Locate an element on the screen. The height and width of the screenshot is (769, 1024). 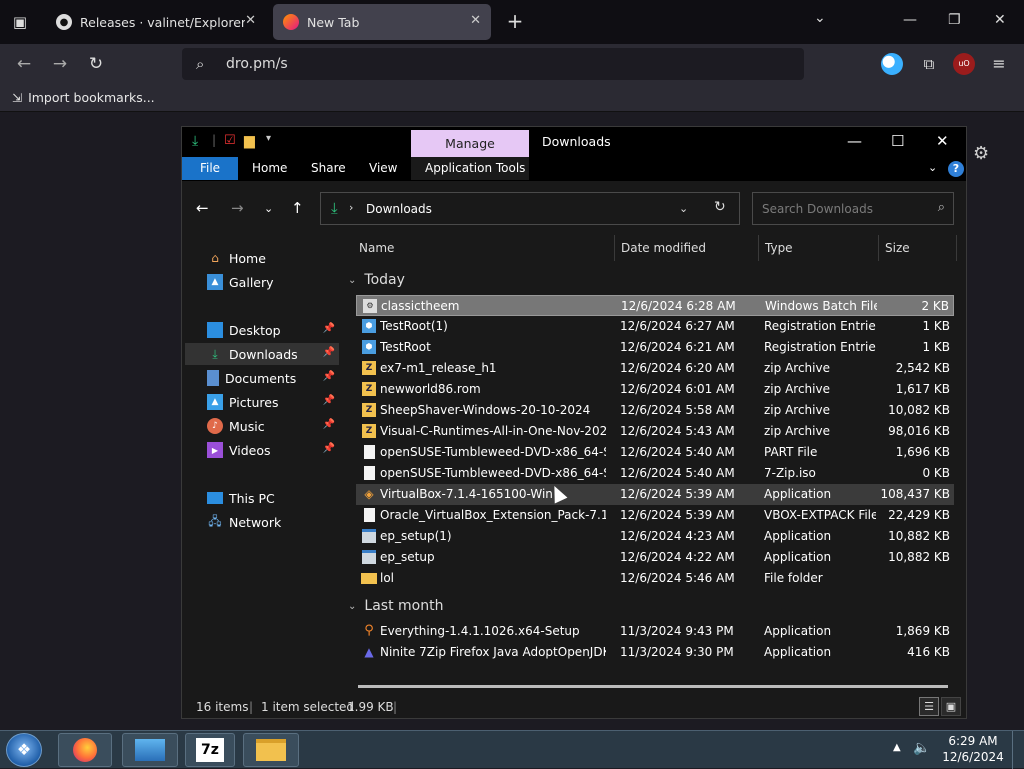
sidebar-item-network: 🖧 Network is located at coordinates (262, 522).